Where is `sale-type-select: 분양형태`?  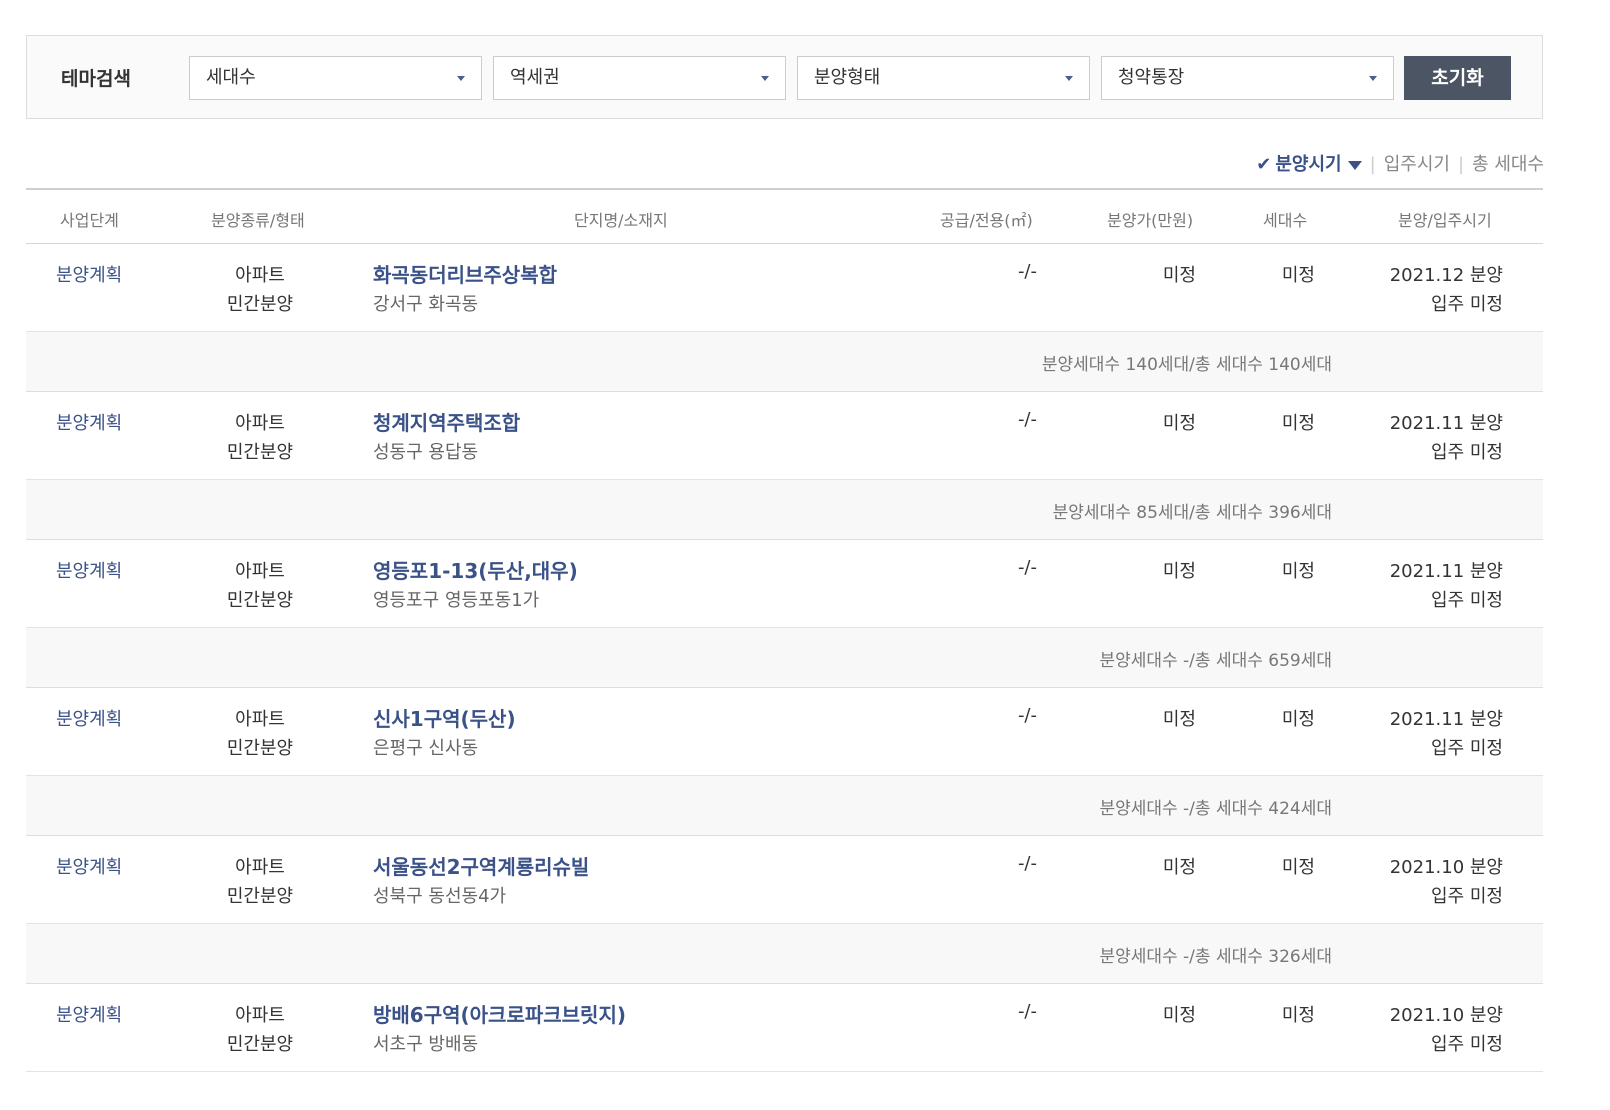 sale-type-select: 분양형태 is located at coordinates (943, 78).